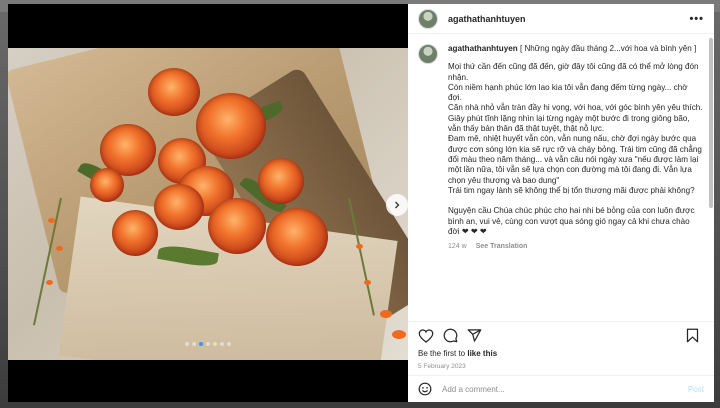  I want to click on more-options-icon: •••, so click(696, 19).